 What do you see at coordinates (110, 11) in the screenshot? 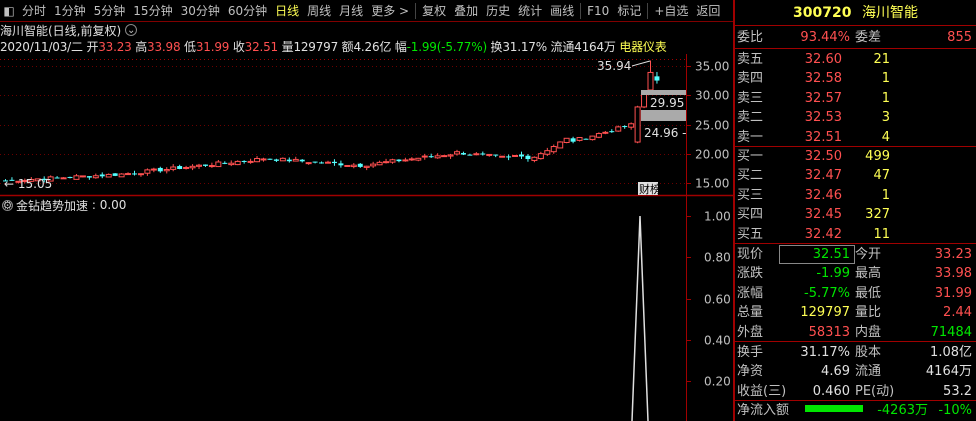
I see `toolbar-item: 5分钟` at bounding box center [110, 11].